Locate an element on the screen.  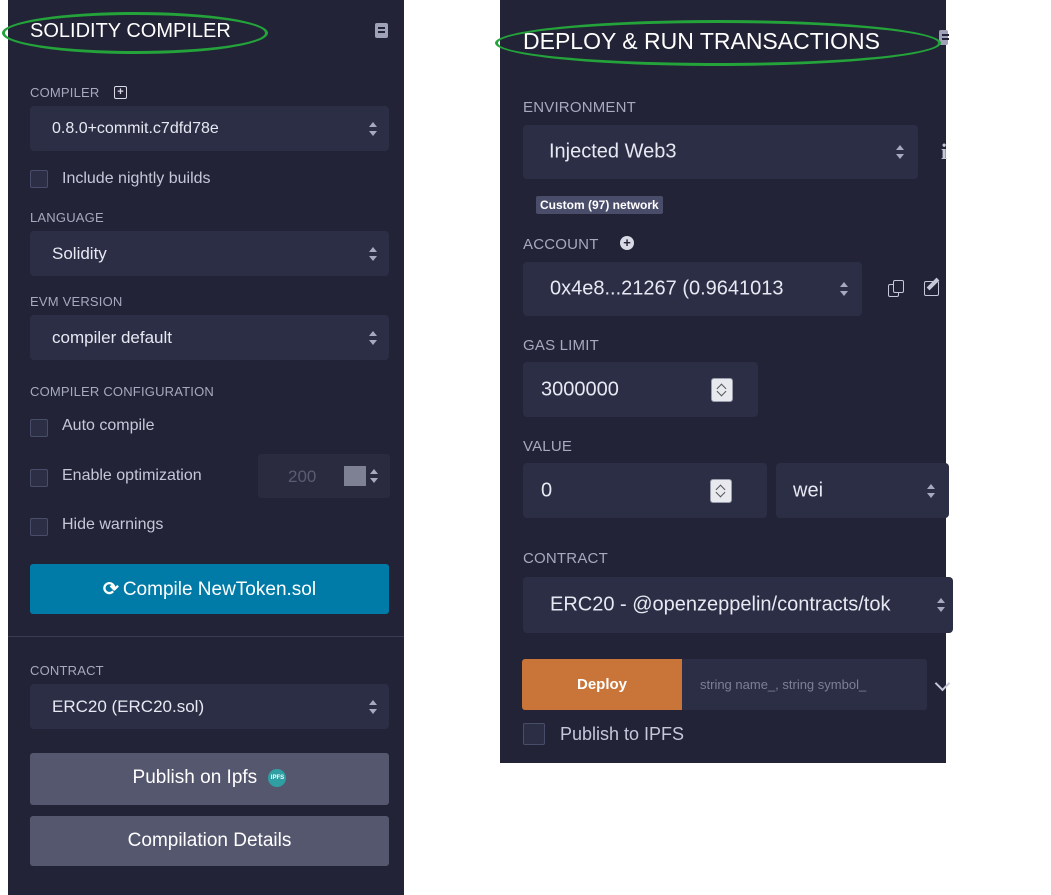
add-compiler-icon: + is located at coordinates (120, 92).